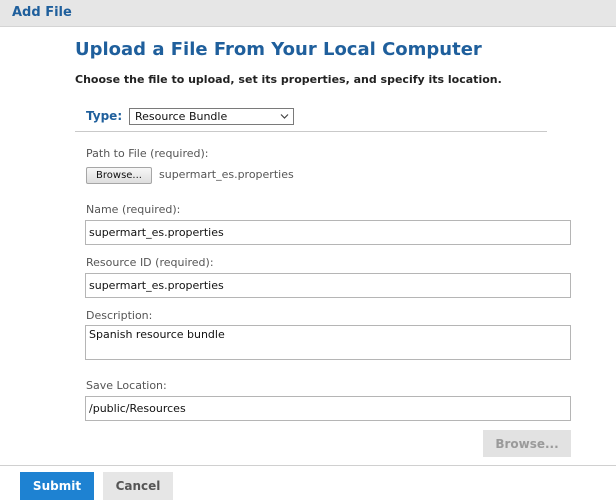  What do you see at coordinates (119, 315) in the screenshot?
I see `description-label: Description:` at bounding box center [119, 315].